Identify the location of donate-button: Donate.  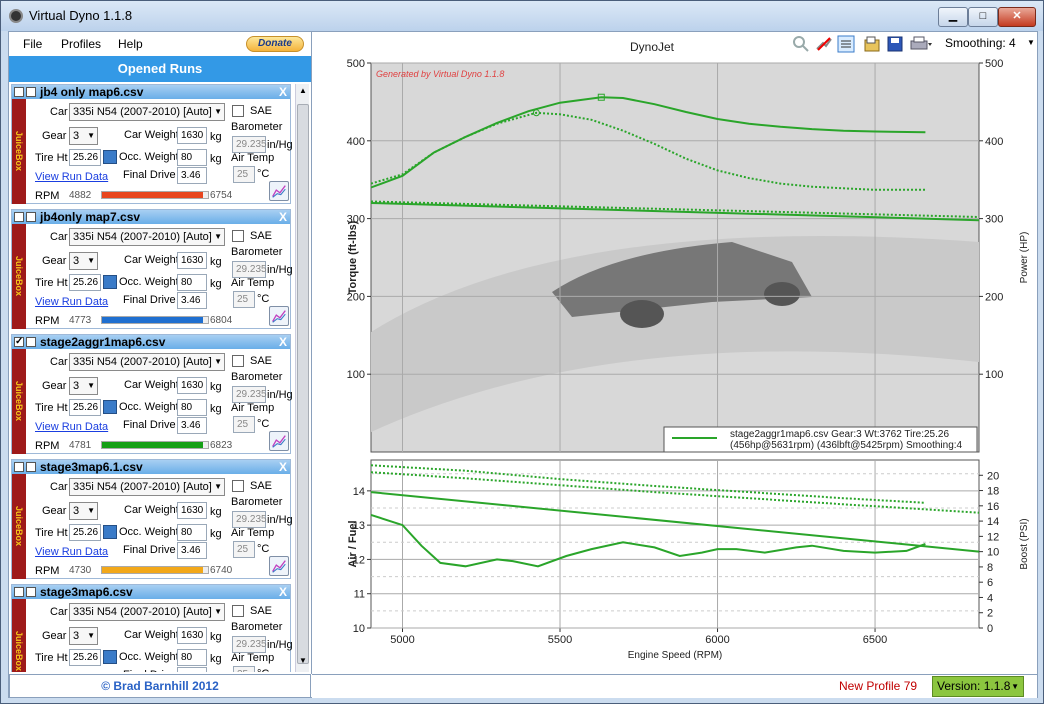
(275, 44).